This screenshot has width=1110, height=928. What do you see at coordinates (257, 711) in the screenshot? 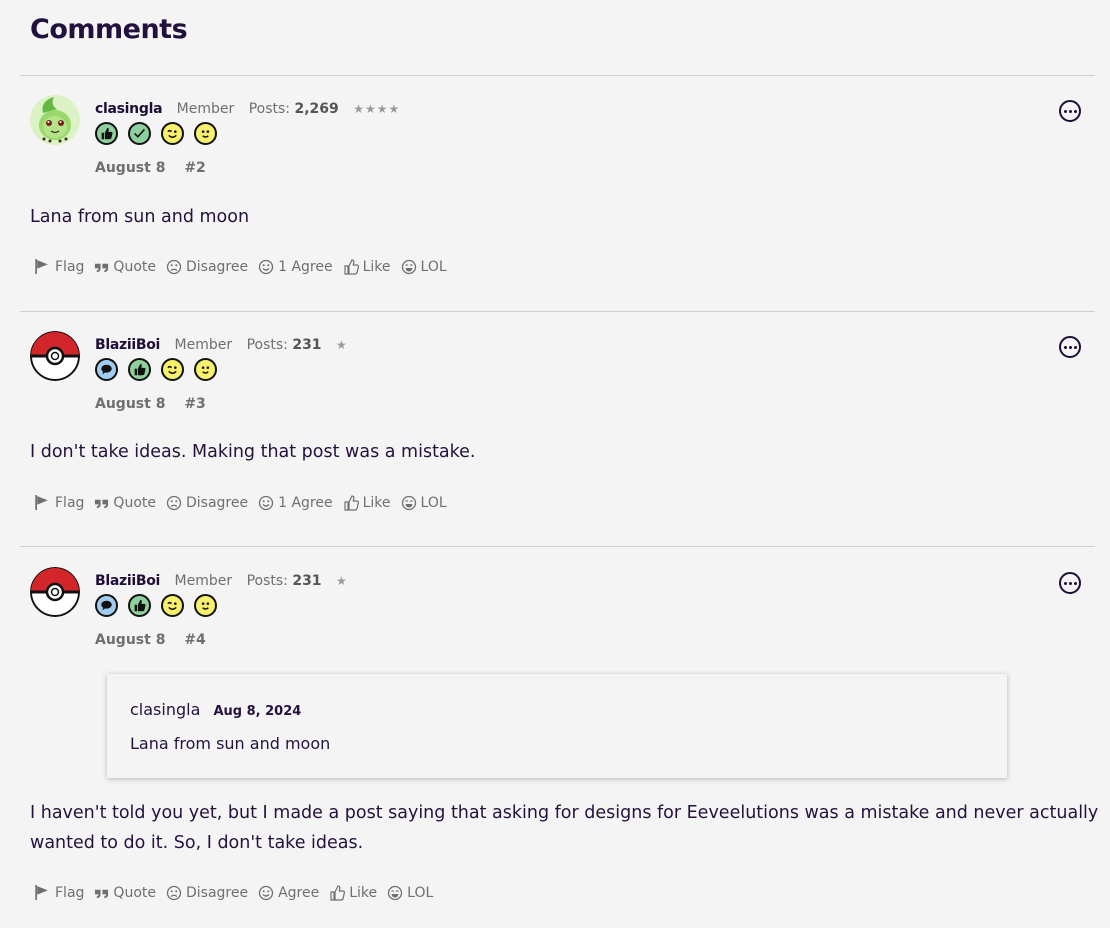
I see `quote-date: Aug 8, 2024` at bounding box center [257, 711].